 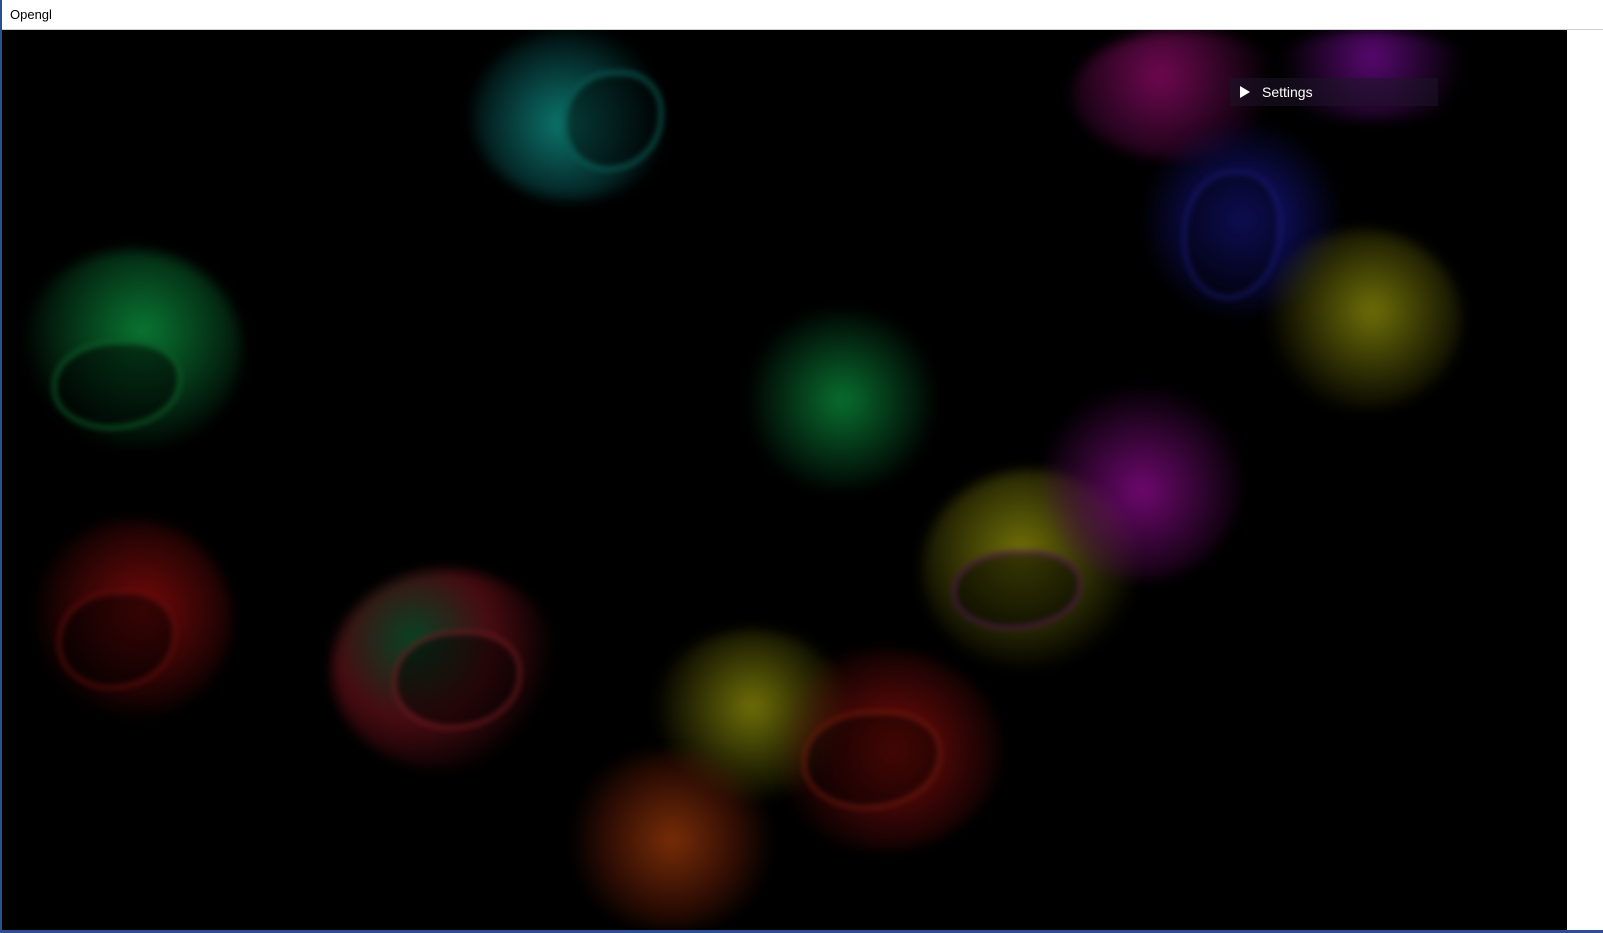 I want to click on title-bar: Opengl, so click(x=802, y=15).